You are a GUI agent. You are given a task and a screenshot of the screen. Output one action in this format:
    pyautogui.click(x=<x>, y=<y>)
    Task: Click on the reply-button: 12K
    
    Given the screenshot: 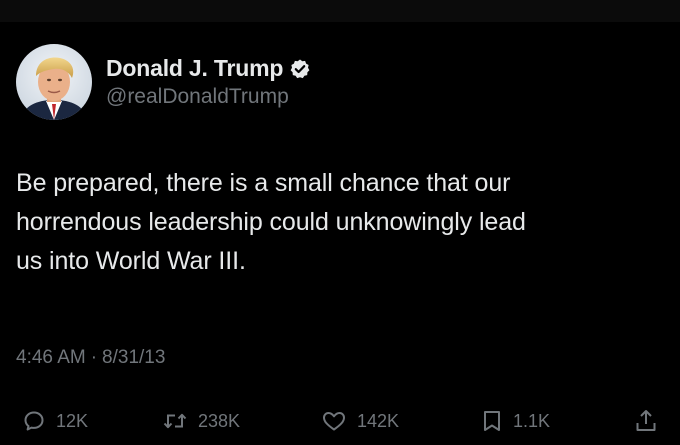 What is the action you would take?
    pyautogui.click(x=55, y=421)
    